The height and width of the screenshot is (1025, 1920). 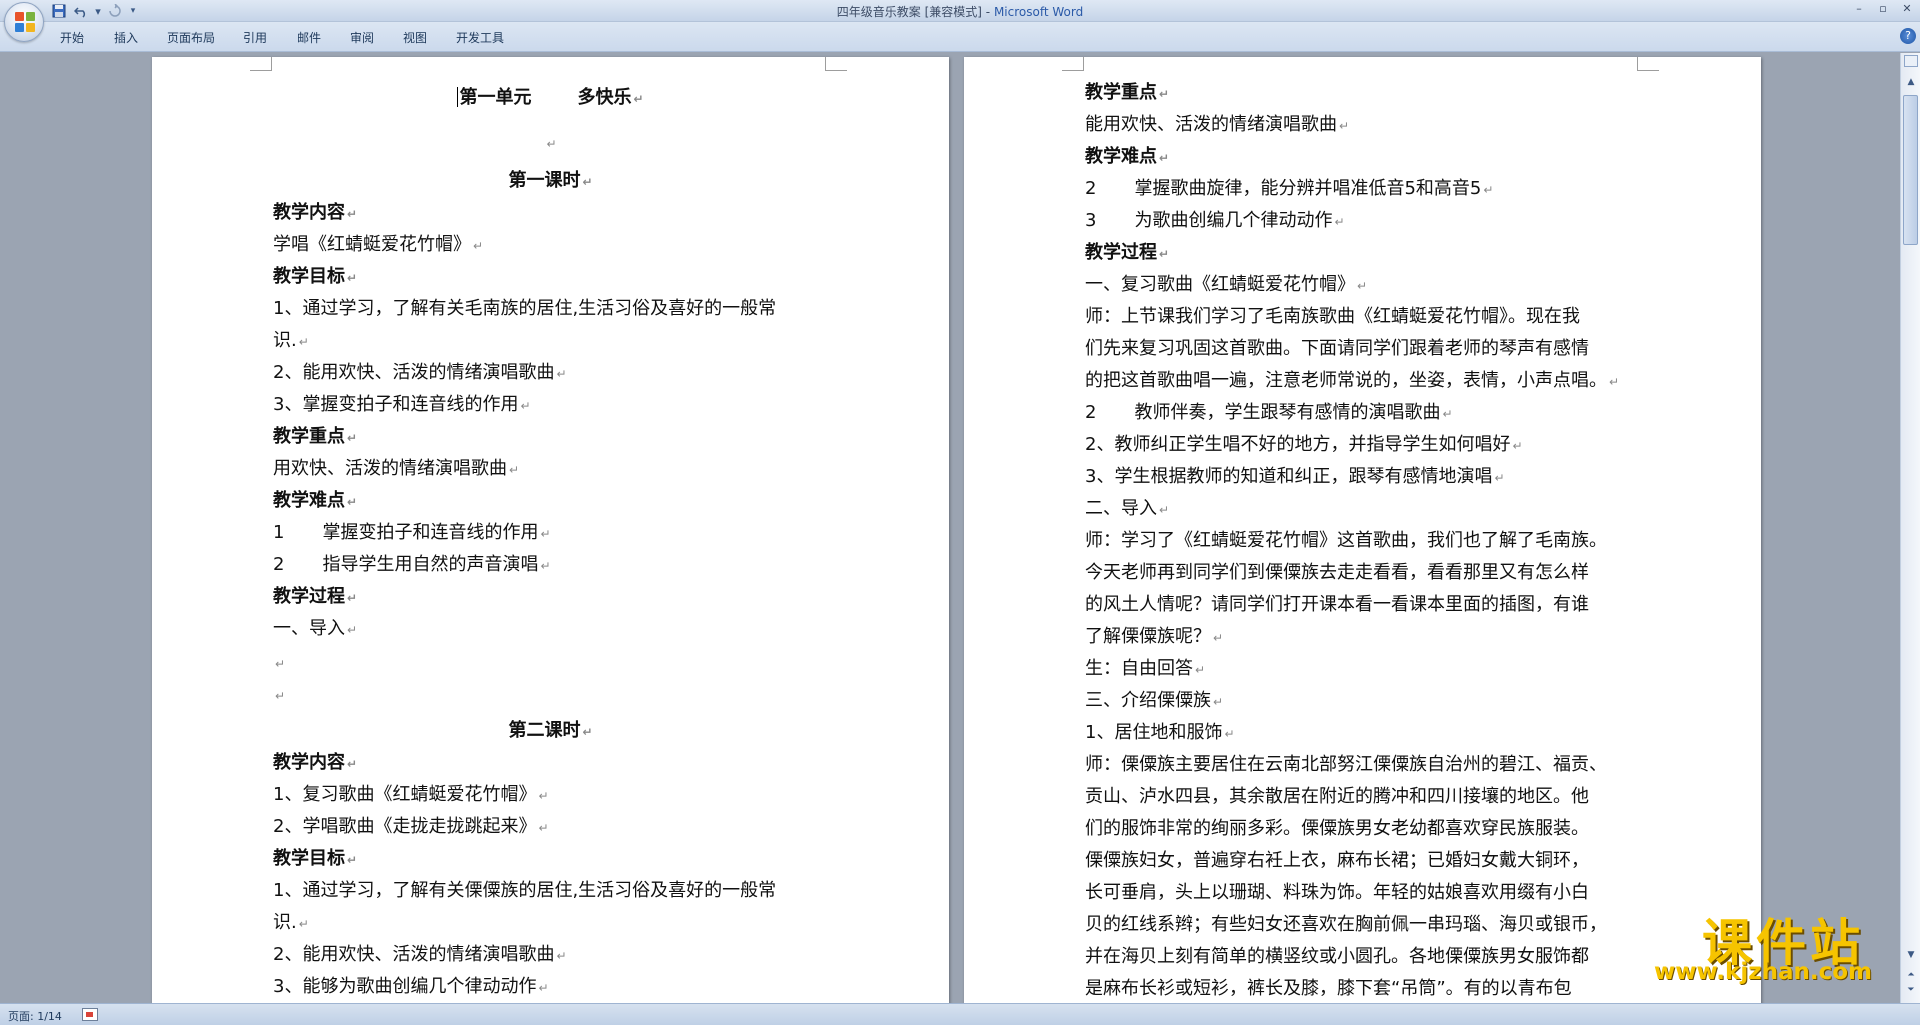 What do you see at coordinates (1211, 124) in the screenshot?
I see `paragraph-text: 能用欢快、活泼的情绪演唱歌曲` at bounding box center [1211, 124].